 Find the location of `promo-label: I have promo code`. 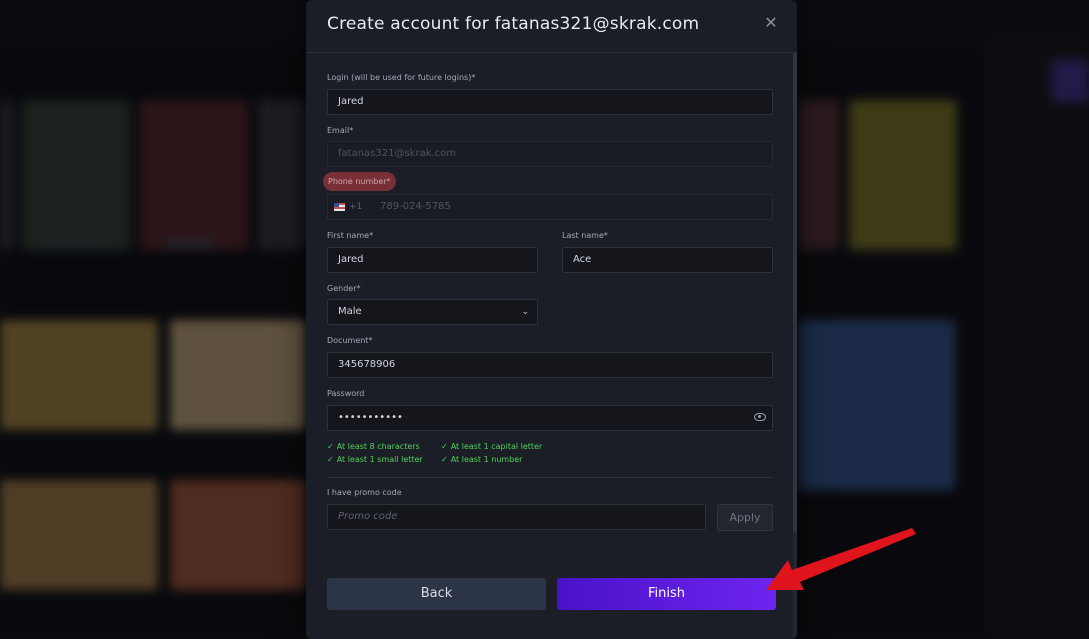

promo-label: I have promo code is located at coordinates (364, 492).